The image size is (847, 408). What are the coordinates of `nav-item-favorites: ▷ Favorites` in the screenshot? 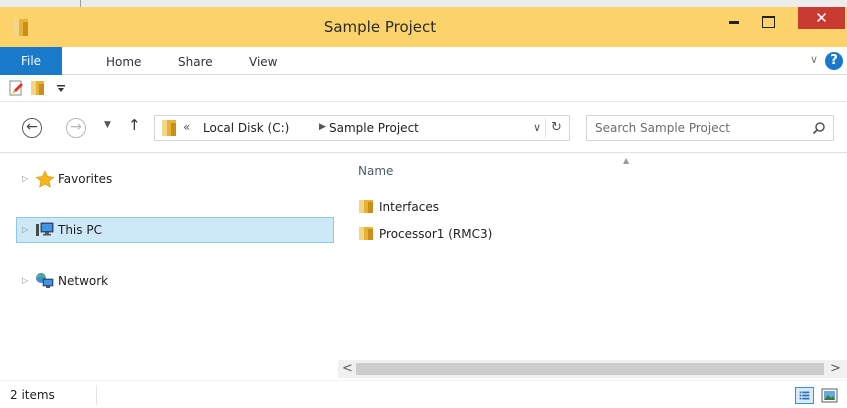 It's located at (175, 179).